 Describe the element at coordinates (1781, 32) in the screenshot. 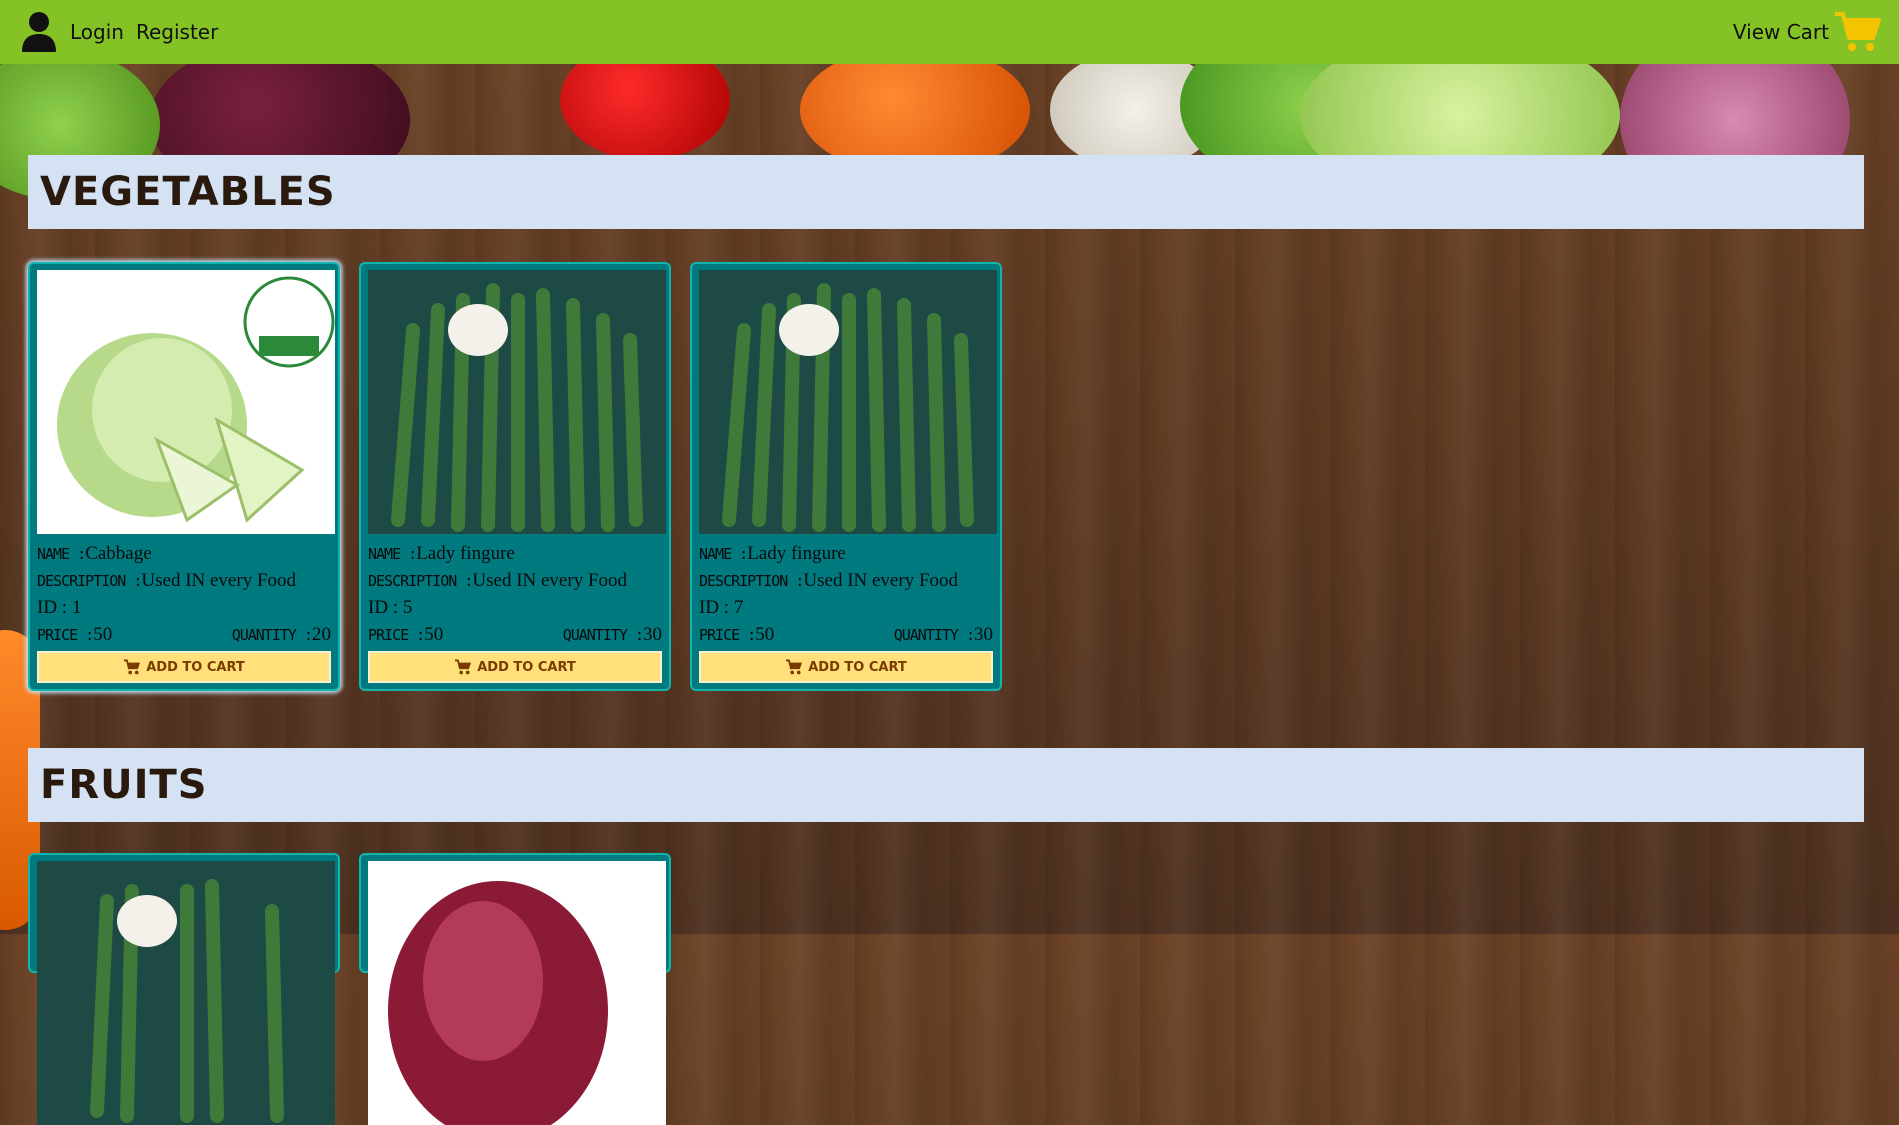

I see `view-cart-link: View Cart` at that location.